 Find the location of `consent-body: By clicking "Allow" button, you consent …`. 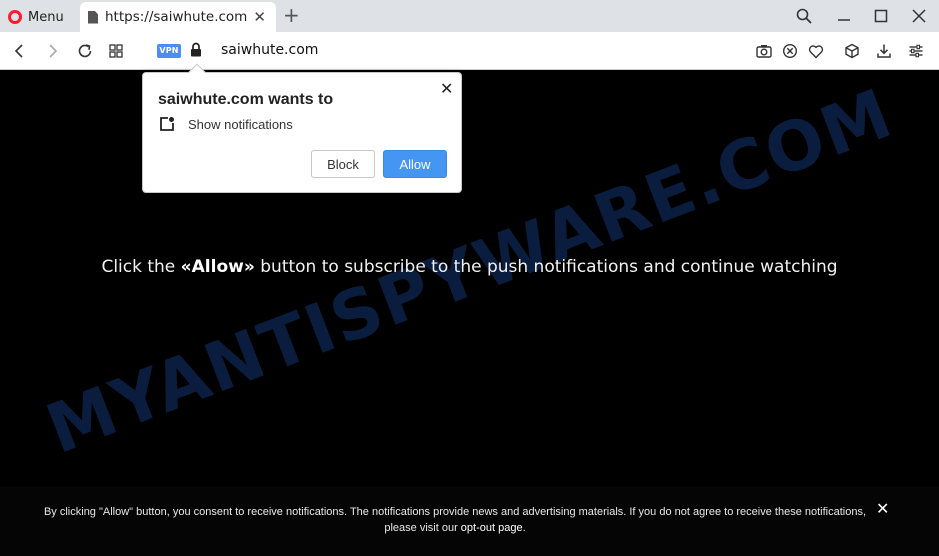

consent-body: By clicking "Allow" button, you consent … is located at coordinates (455, 520).